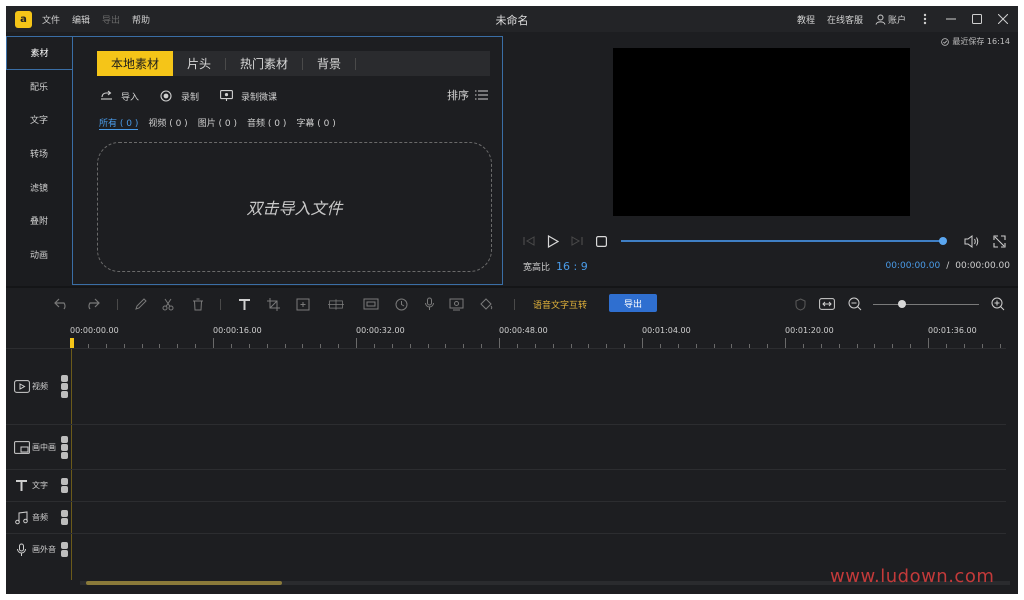 The height and width of the screenshot is (600, 1024). Describe the element at coordinates (523, 330) in the screenshot. I see `ruler-label: 00:00:48.00` at that location.